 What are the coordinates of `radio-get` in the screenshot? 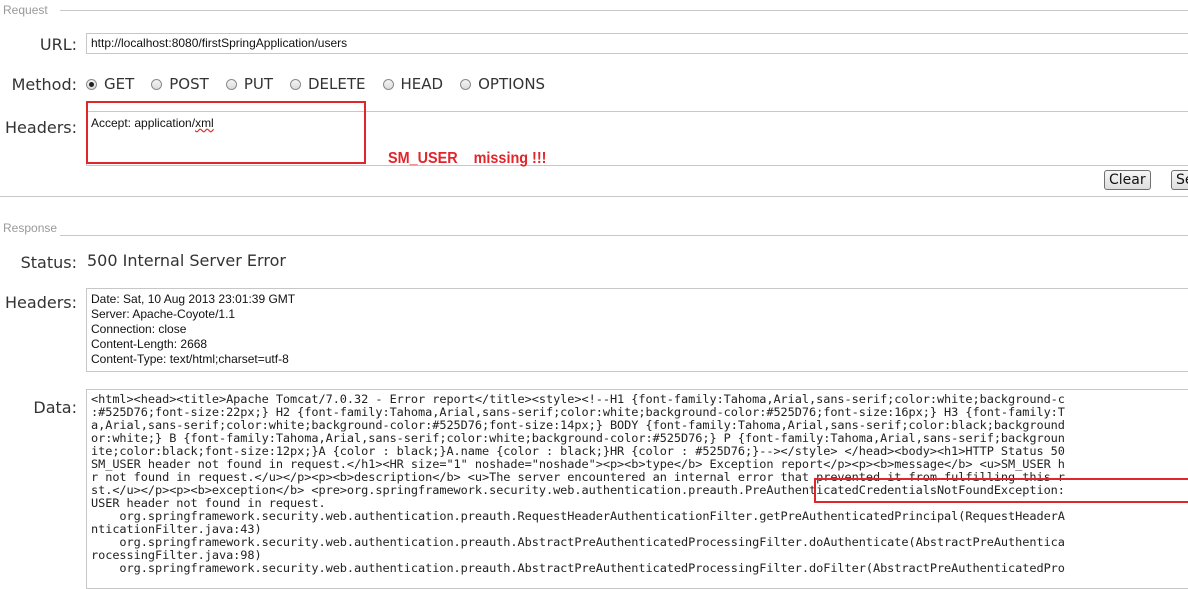 It's located at (91, 84).